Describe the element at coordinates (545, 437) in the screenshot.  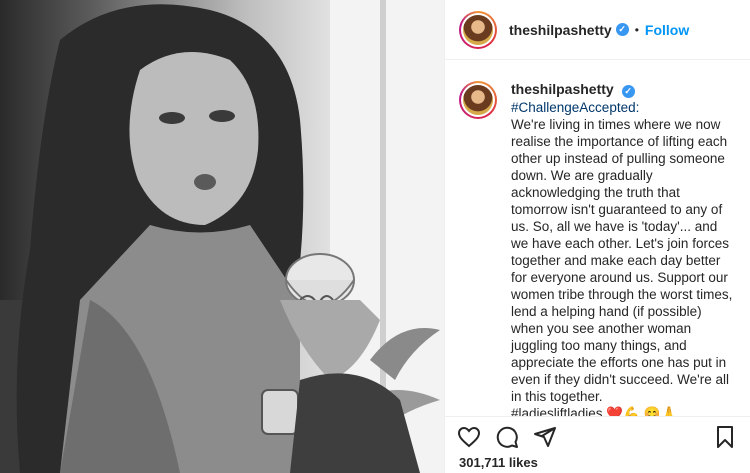
I see `share-icon` at that location.